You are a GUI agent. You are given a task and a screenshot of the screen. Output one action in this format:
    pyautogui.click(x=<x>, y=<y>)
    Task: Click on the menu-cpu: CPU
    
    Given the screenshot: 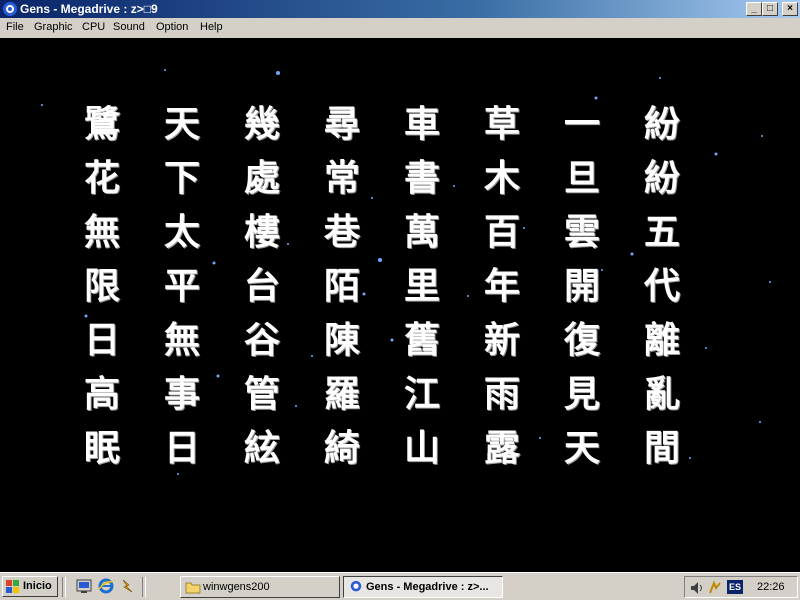 What is the action you would take?
    pyautogui.click(x=93, y=27)
    